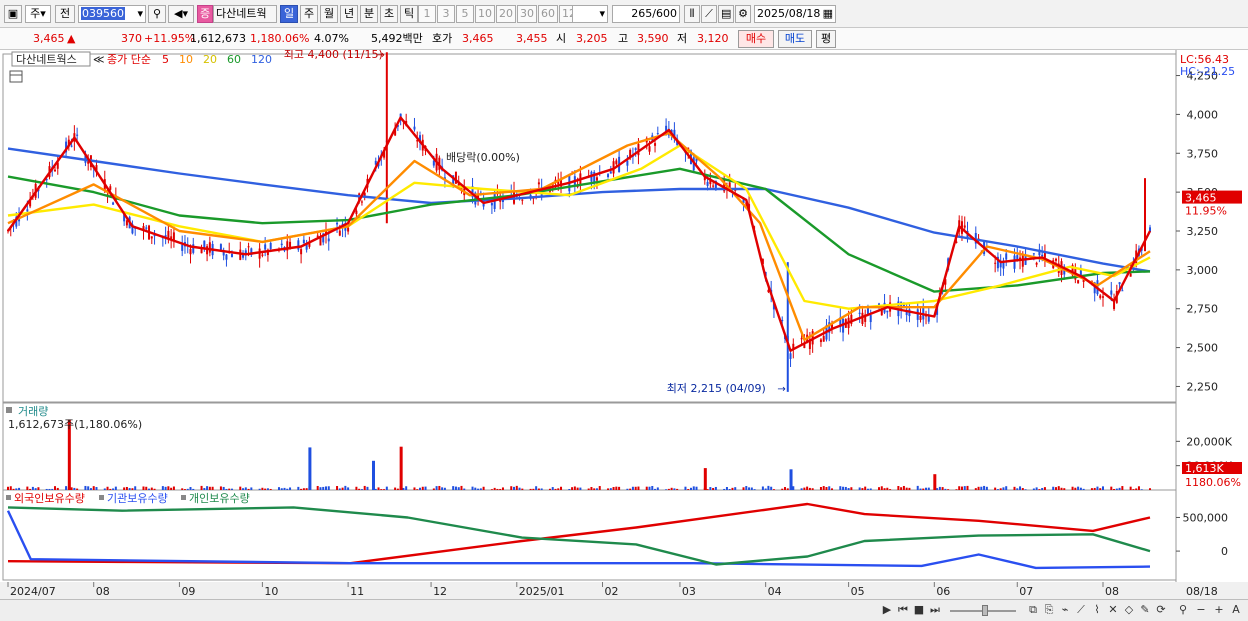 The height and width of the screenshot is (621, 1248). I want to click on eval-button: 평, so click(826, 39).